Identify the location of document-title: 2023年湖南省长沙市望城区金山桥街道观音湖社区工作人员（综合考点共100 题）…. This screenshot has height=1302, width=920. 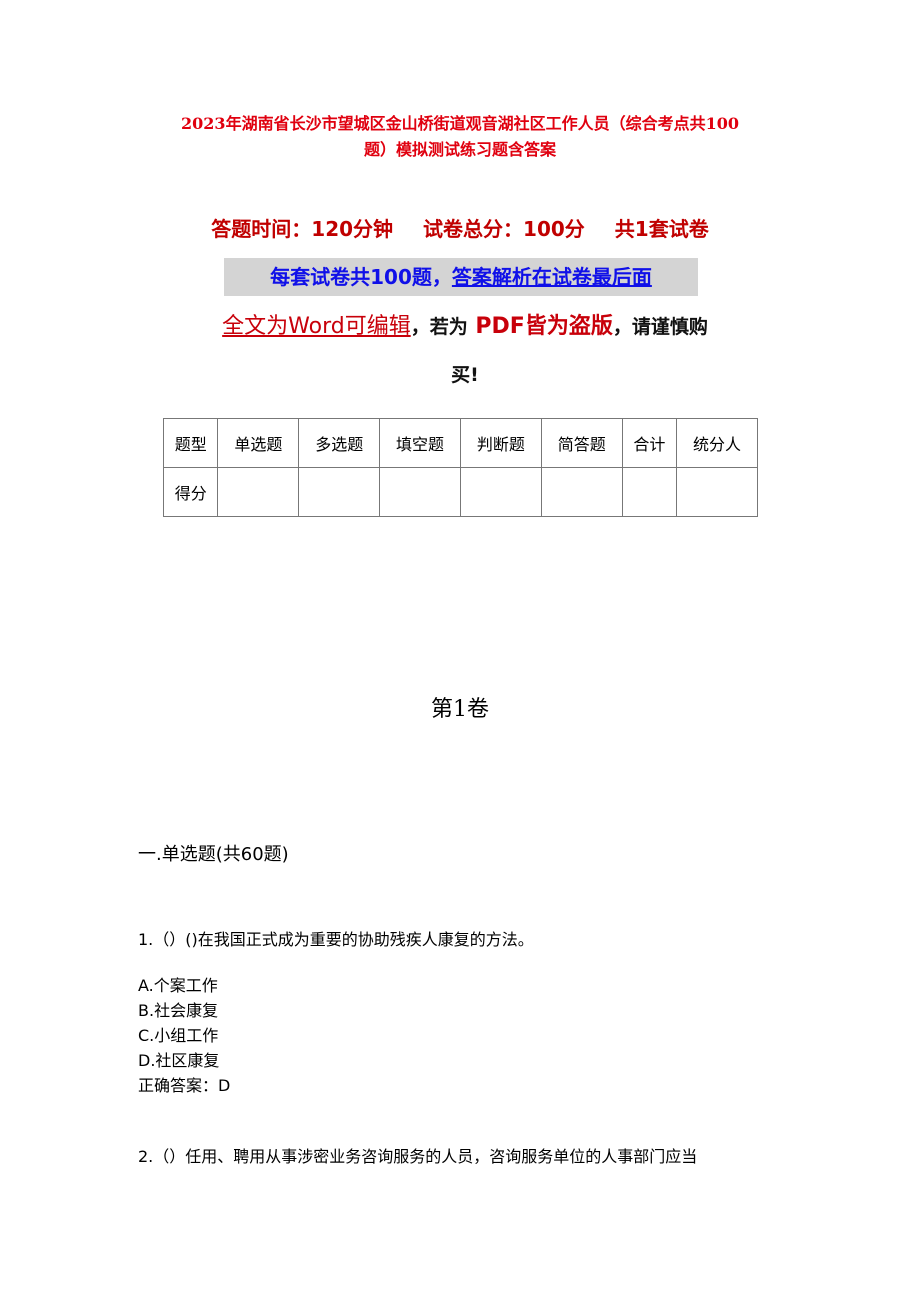
(460, 137).